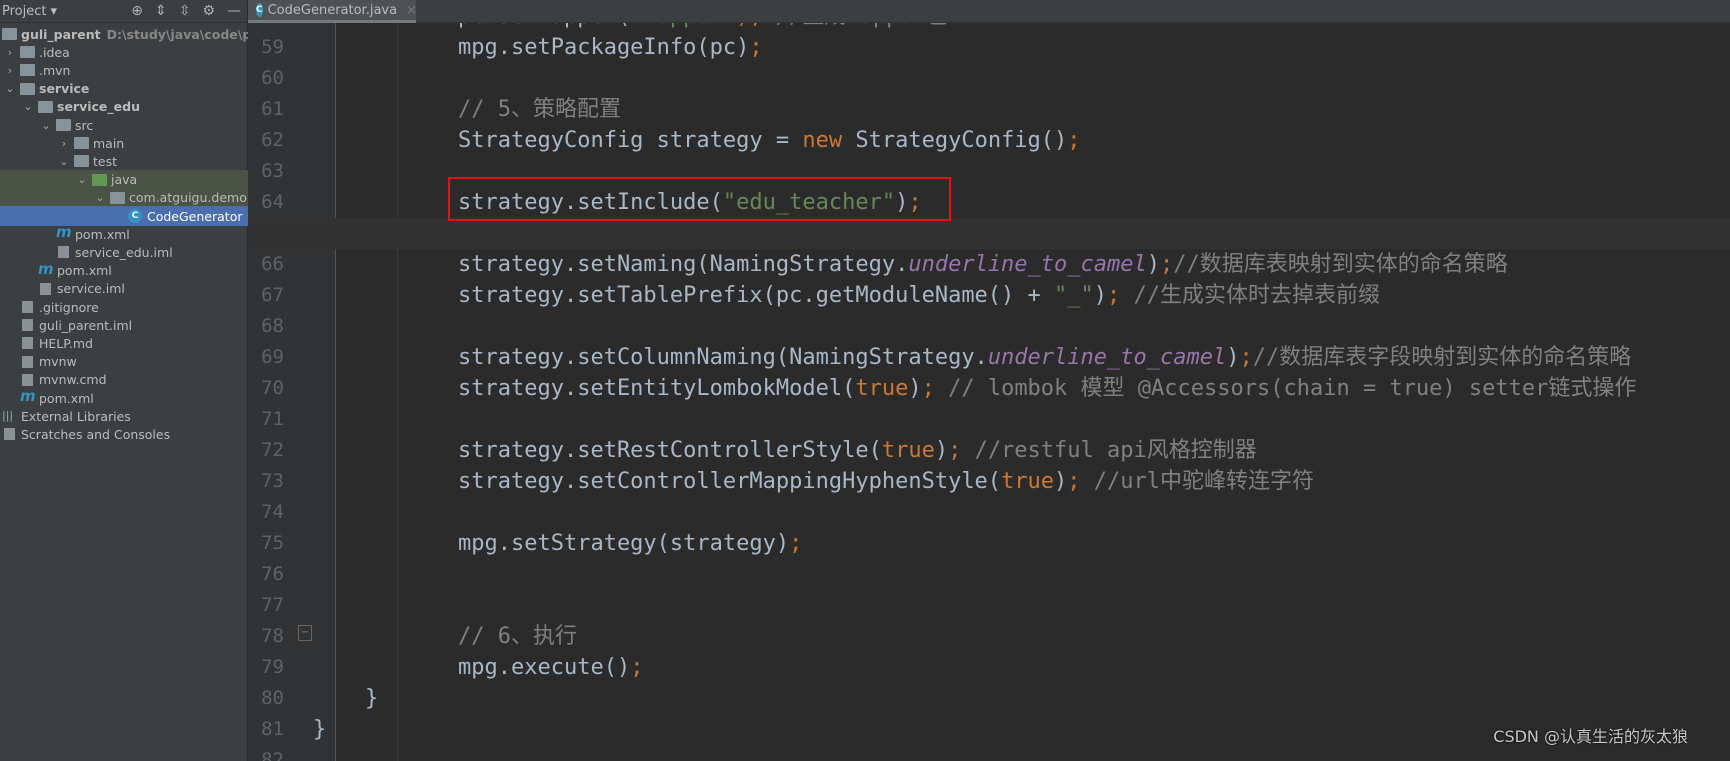 This screenshot has width=1730, height=761. What do you see at coordinates (195, 216) in the screenshot?
I see `tree-item-label: CodeGenerator` at bounding box center [195, 216].